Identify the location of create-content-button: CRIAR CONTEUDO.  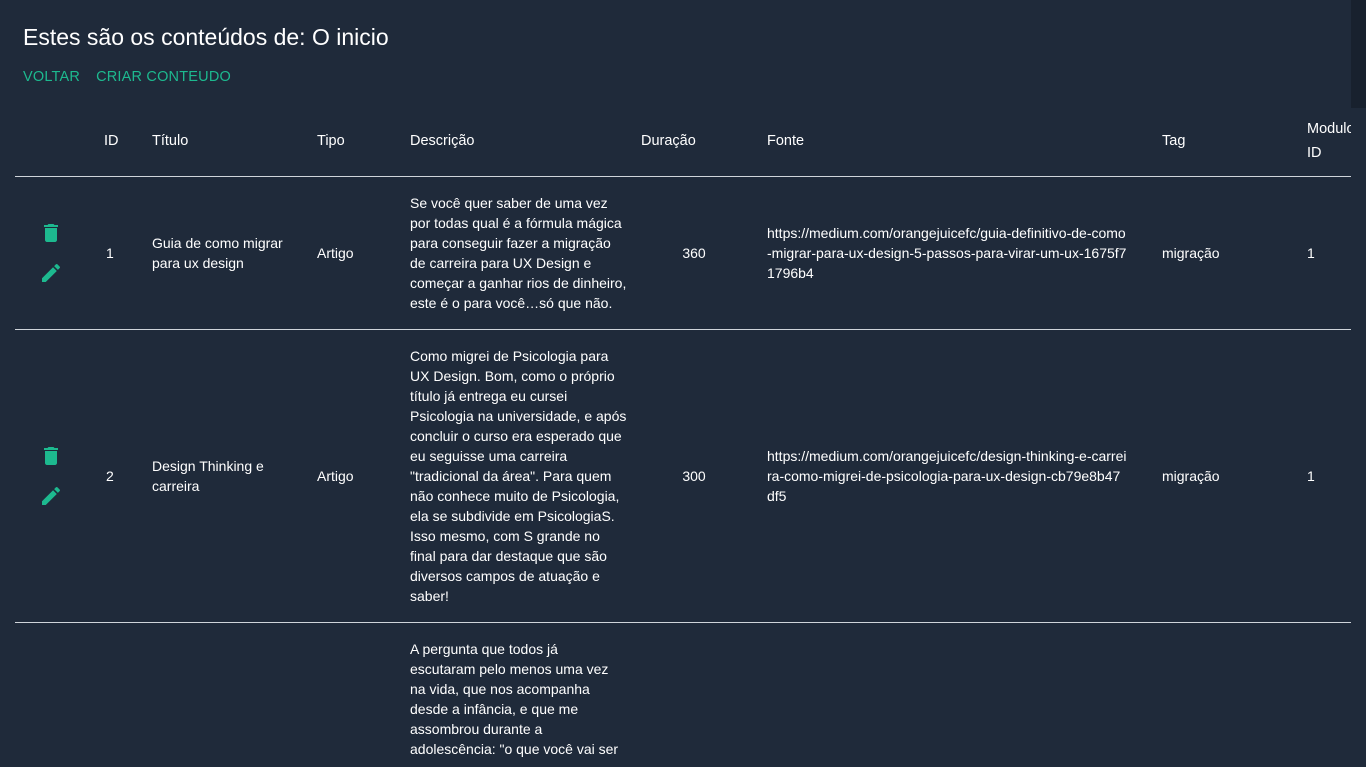
(163, 77).